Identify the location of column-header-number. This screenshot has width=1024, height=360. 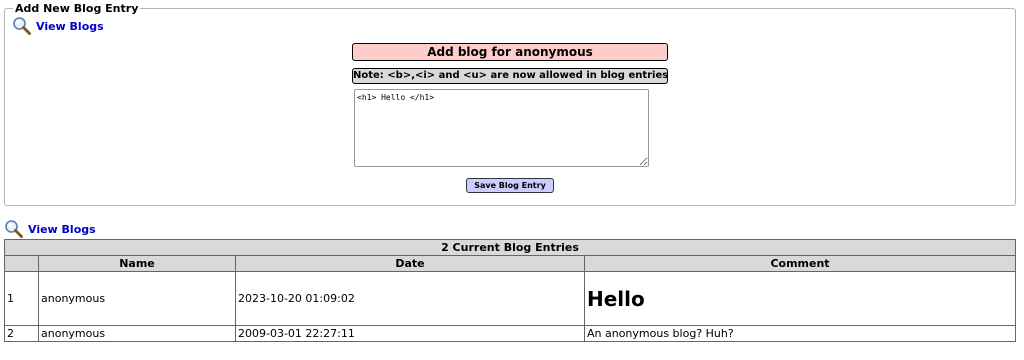
(21, 263).